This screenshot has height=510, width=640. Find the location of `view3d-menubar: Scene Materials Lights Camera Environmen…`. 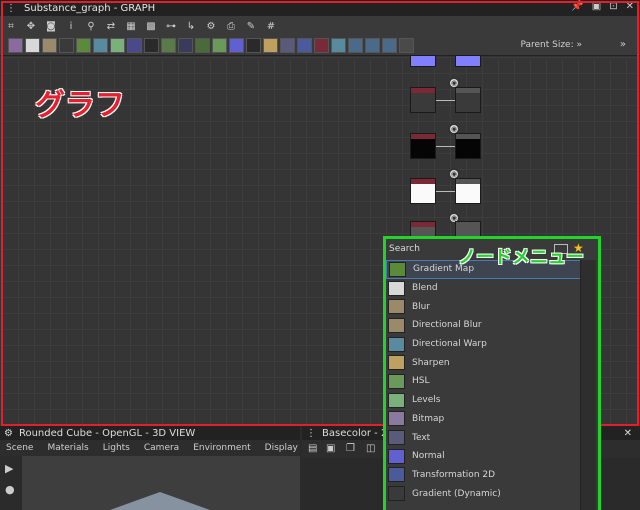

view3d-menubar: Scene Materials Lights Camera Environmen… is located at coordinates (158, 448).